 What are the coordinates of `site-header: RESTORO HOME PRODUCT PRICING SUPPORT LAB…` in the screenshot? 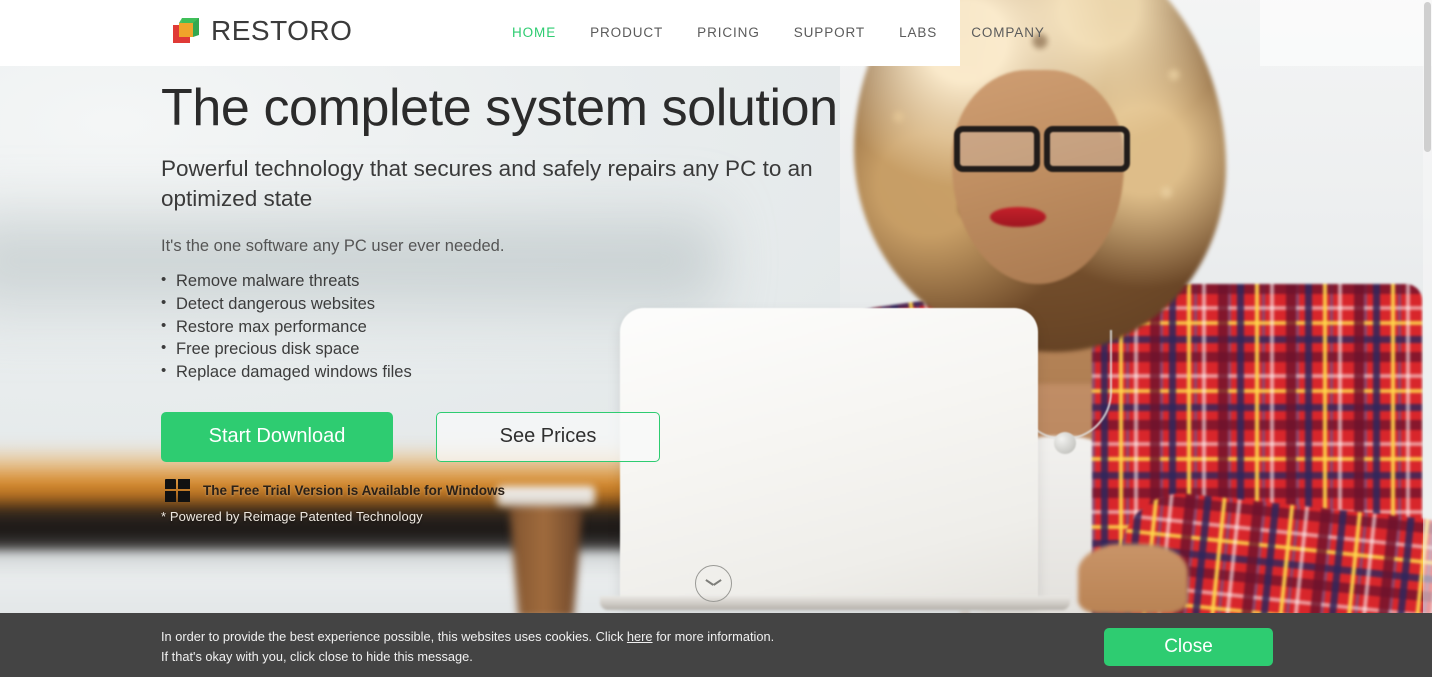 It's located at (716, 33).